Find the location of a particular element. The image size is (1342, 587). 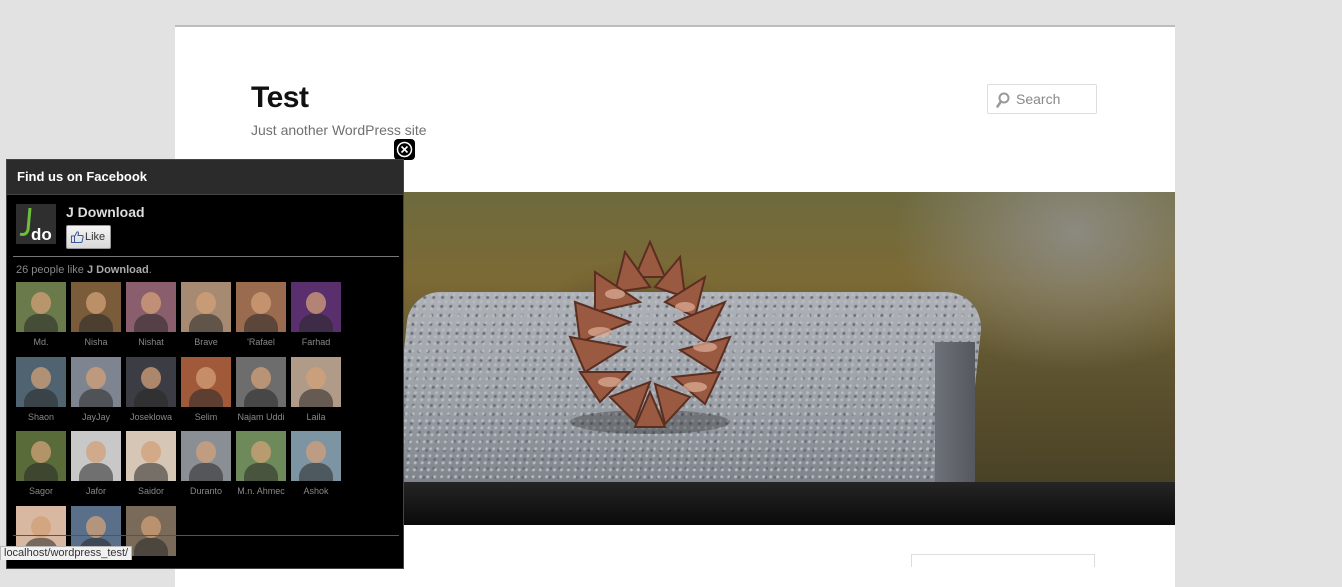

fan-face: Nisha is located at coordinates (96, 318).